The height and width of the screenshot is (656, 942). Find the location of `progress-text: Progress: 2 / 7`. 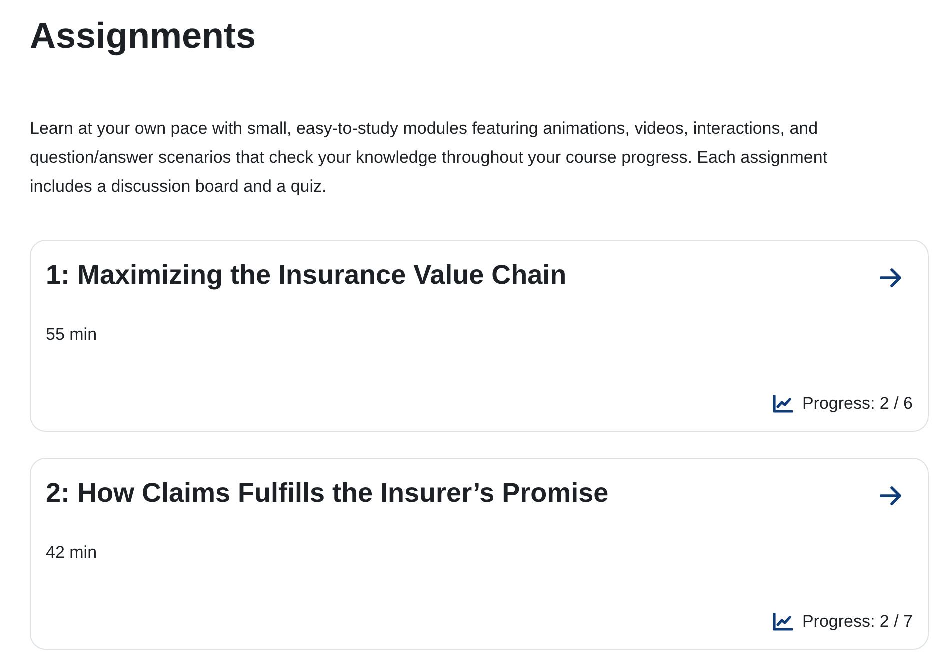

progress-text: Progress: 2 / 7 is located at coordinates (857, 622).